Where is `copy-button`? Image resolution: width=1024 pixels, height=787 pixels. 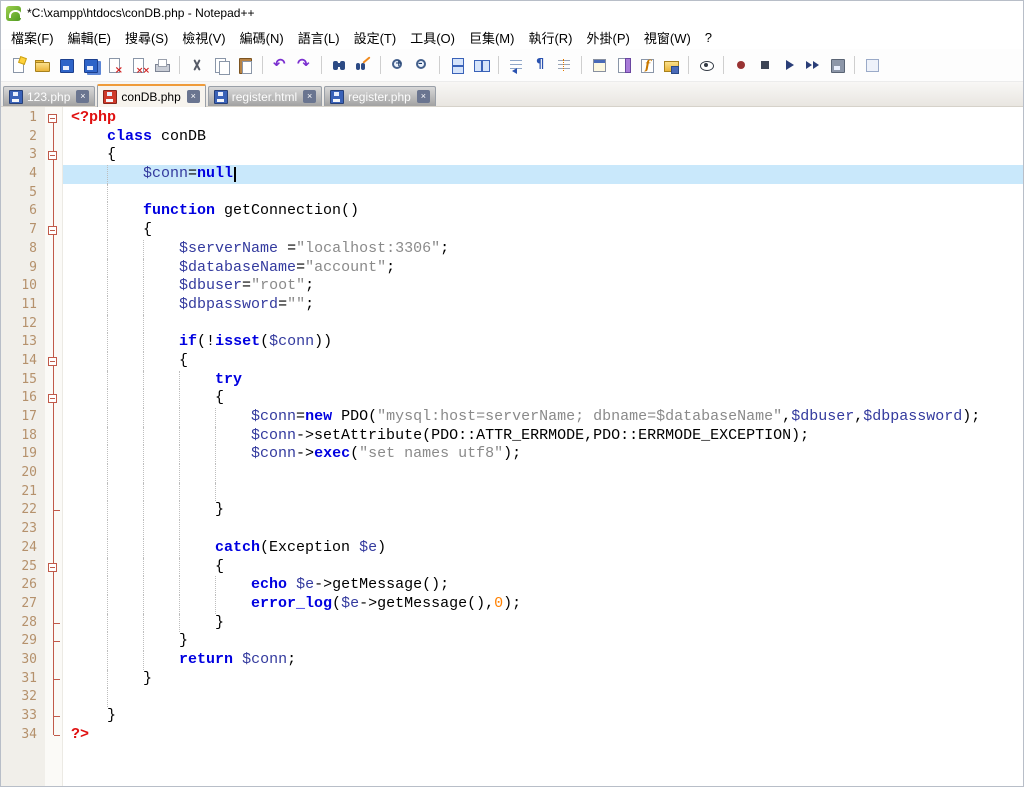
copy-button is located at coordinates (221, 65).